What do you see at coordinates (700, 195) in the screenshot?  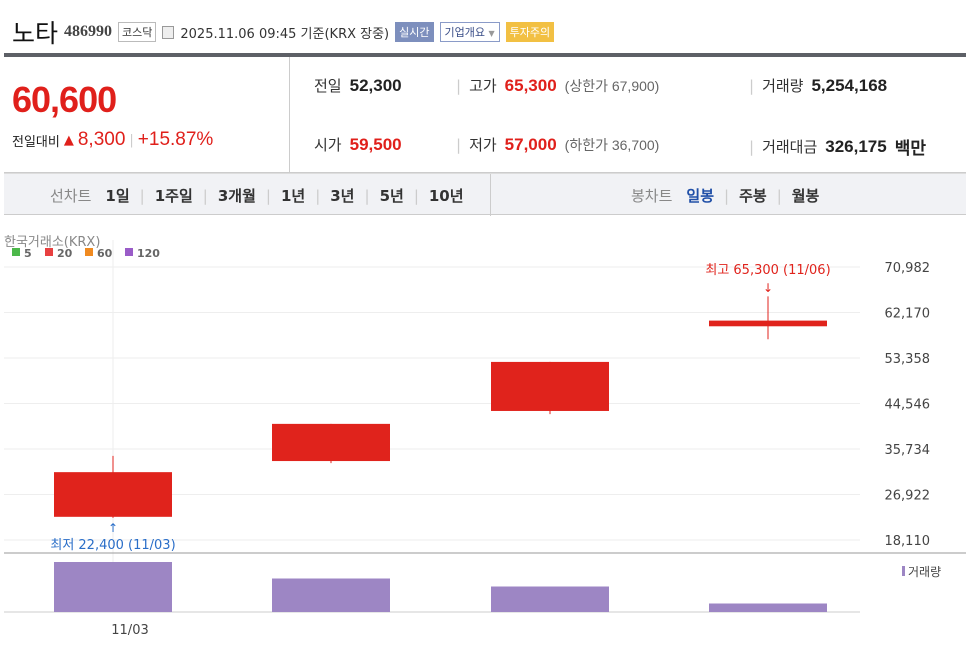 I see `tab-candle-0: 일봉` at bounding box center [700, 195].